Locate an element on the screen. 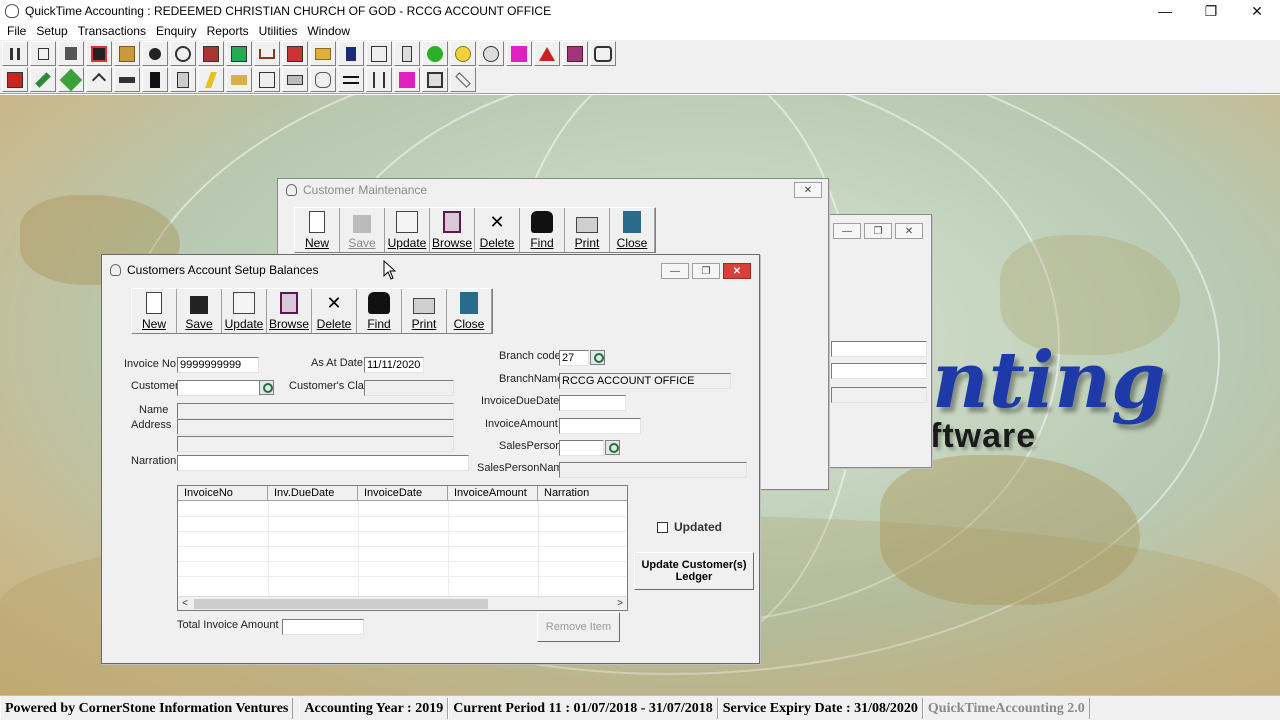 This screenshot has width=1280, height=720. graph-icon is located at coordinates (239, 53).